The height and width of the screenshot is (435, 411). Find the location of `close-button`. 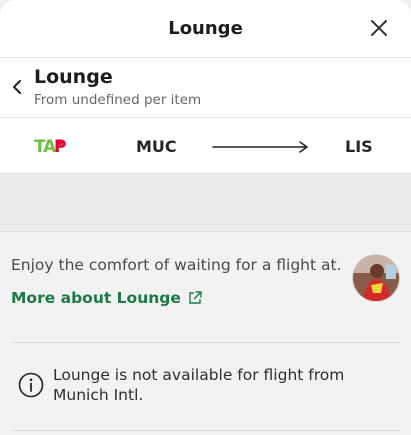

close-button is located at coordinates (379, 28).